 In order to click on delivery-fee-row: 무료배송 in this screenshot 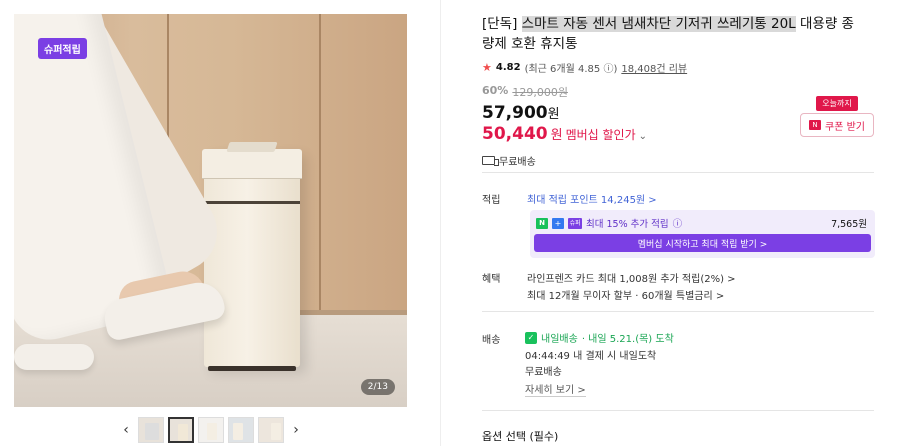, I will do `click(543, 370)`.